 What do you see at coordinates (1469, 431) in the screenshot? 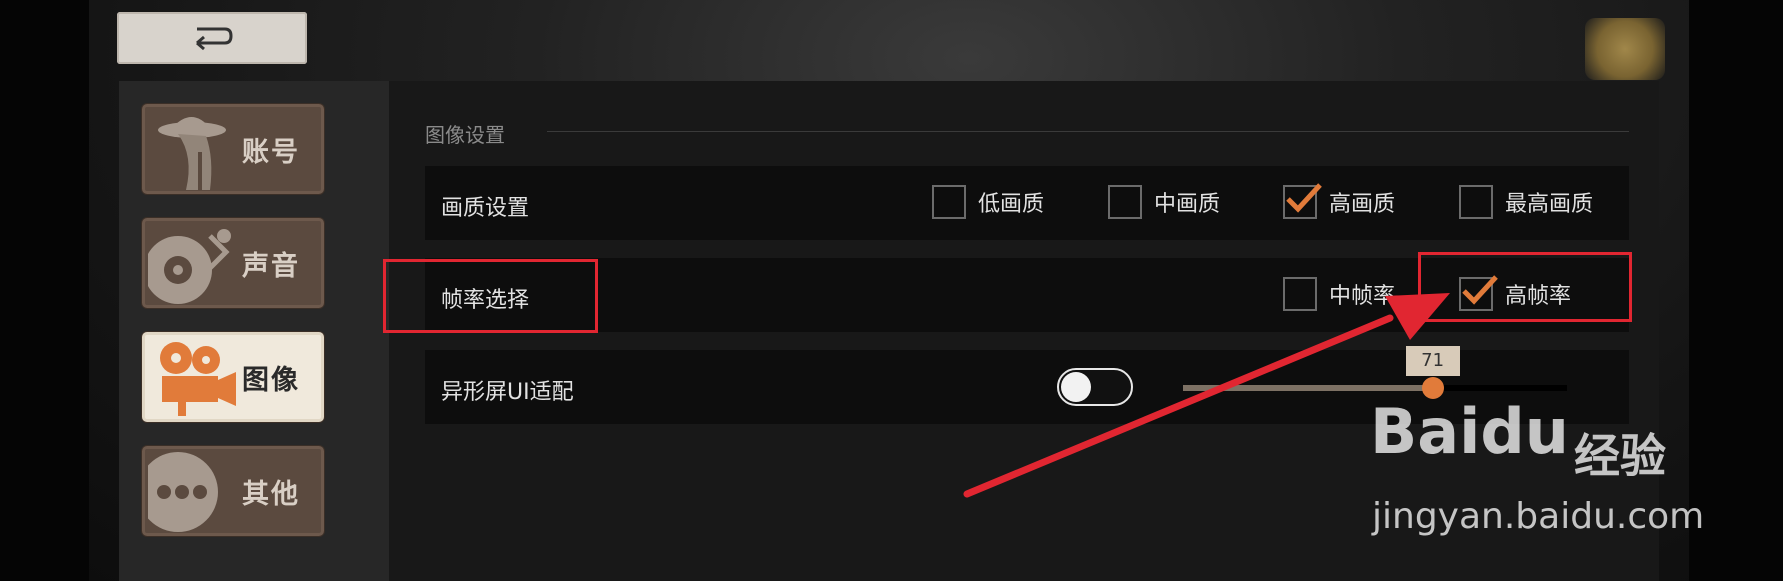
I see `baidu-logo: Baidu` at bounding box center [1469, 431].